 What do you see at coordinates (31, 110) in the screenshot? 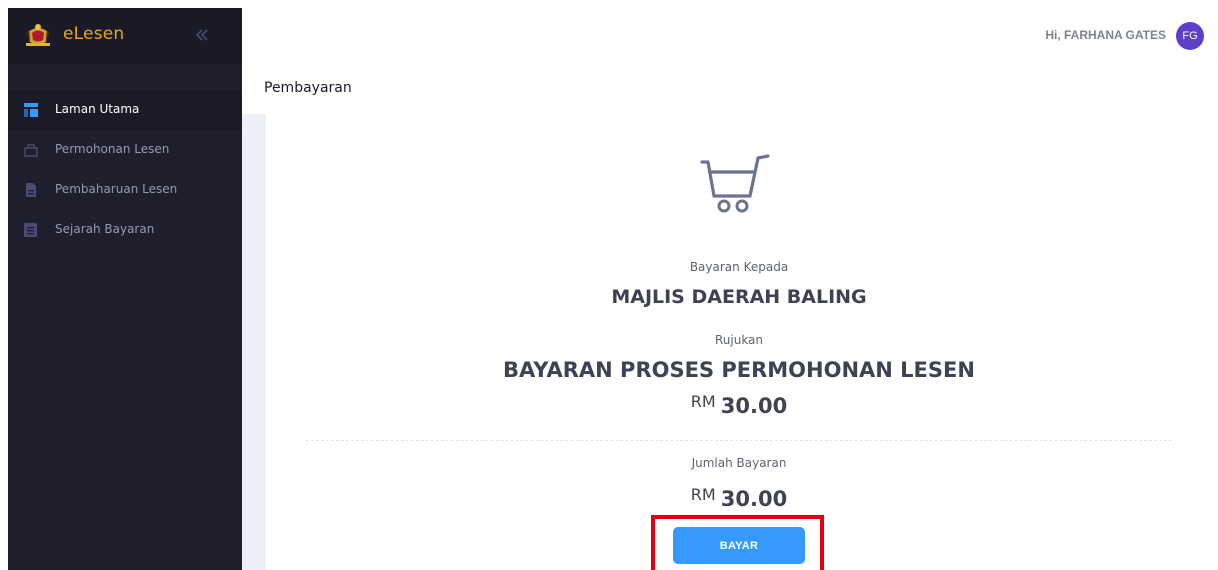
I see `layout-icon` at bounding box center [31, 110].